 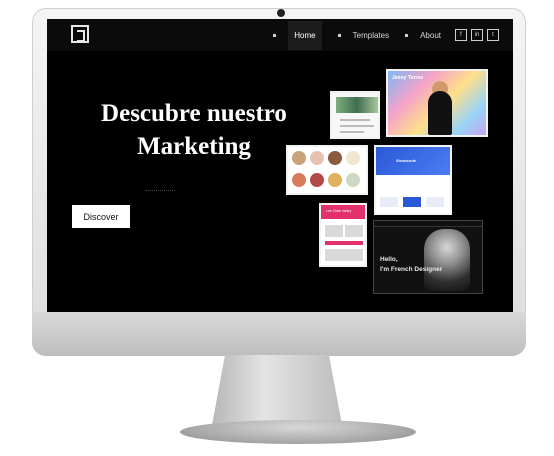 What do you see at coordinates (298, 432) in the screenshot?
I see `monitor-stand-base` at bounding box center [298, 432].